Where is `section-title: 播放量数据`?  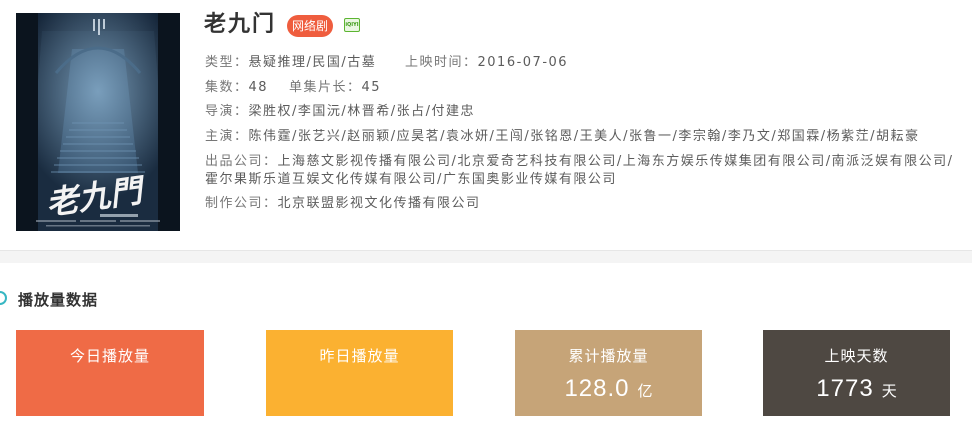
section-title: 播放量数据 is located at coordinates (58, 300).